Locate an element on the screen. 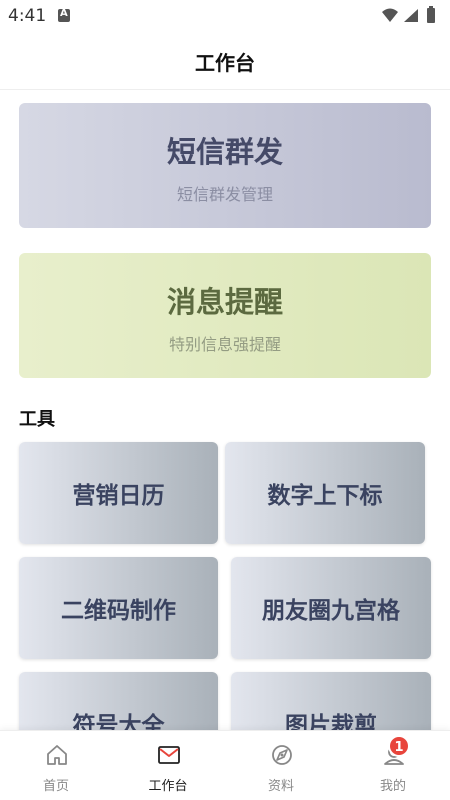  tool-label: 营销日历 is located at coordinates (118, 496).